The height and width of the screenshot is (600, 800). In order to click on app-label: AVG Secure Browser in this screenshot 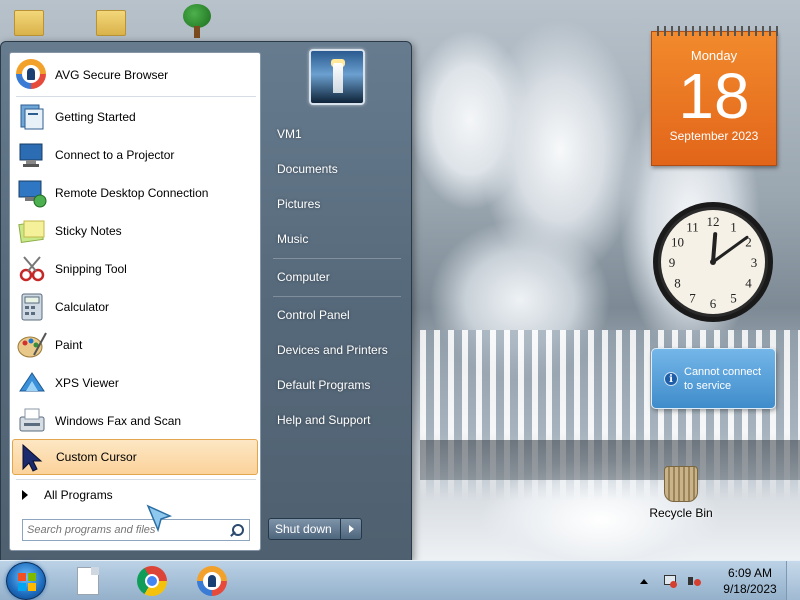, I will do `click(112, 75)`.